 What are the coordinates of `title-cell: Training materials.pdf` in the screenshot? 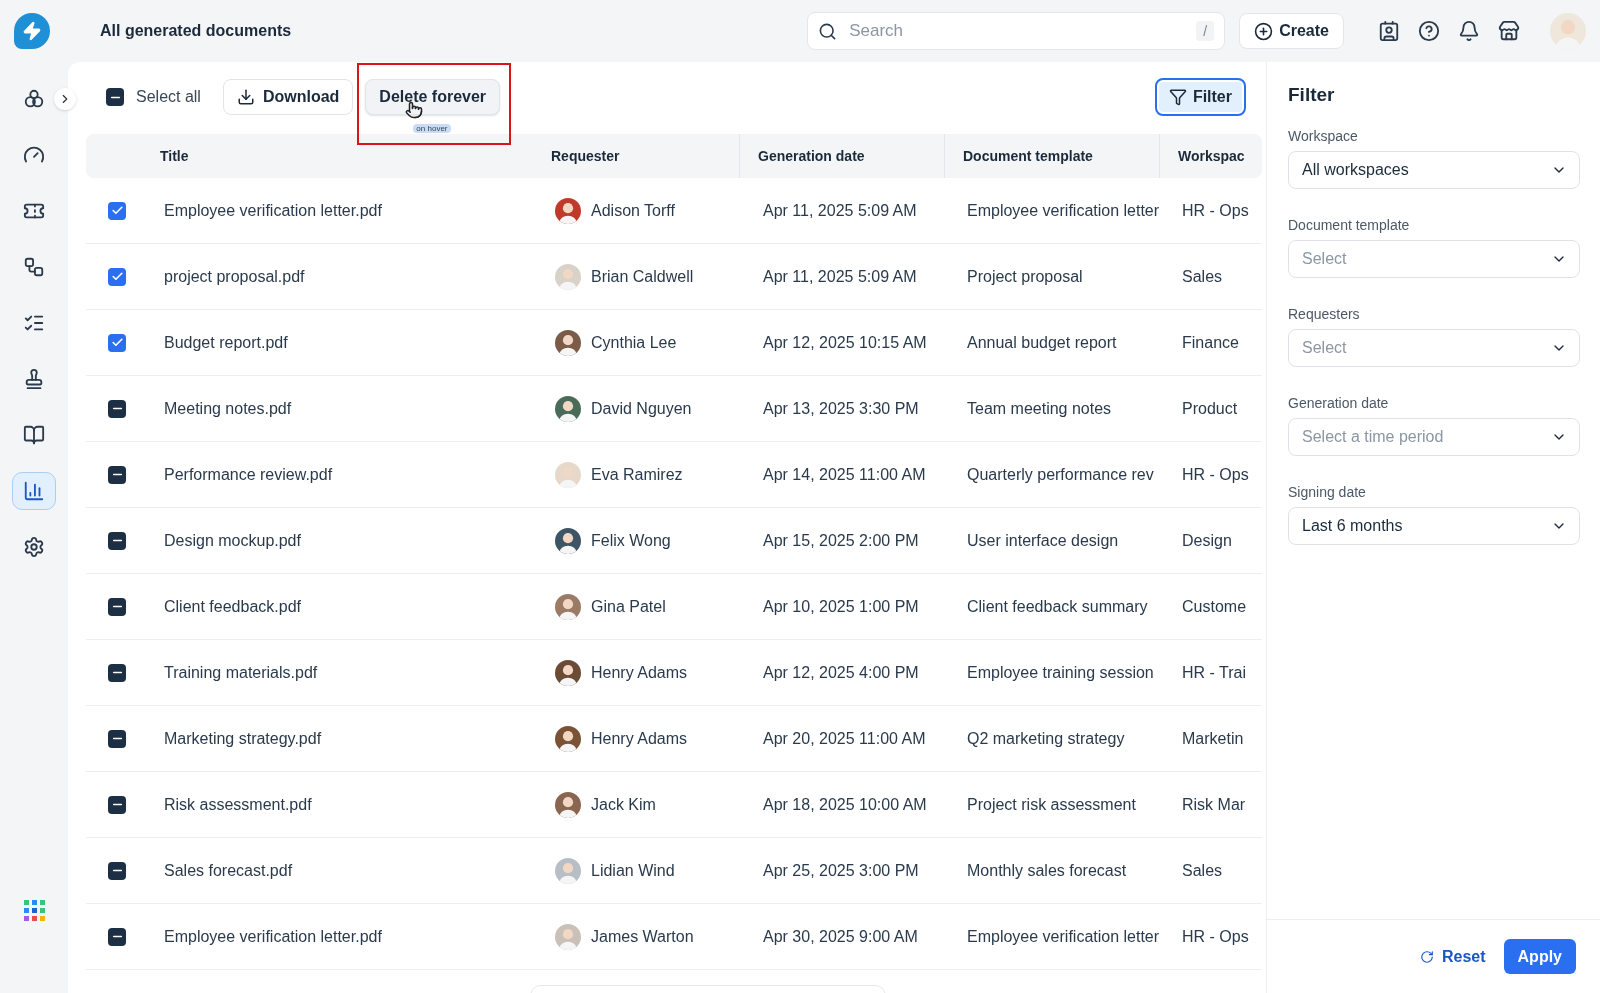 It's located at (341, 673).